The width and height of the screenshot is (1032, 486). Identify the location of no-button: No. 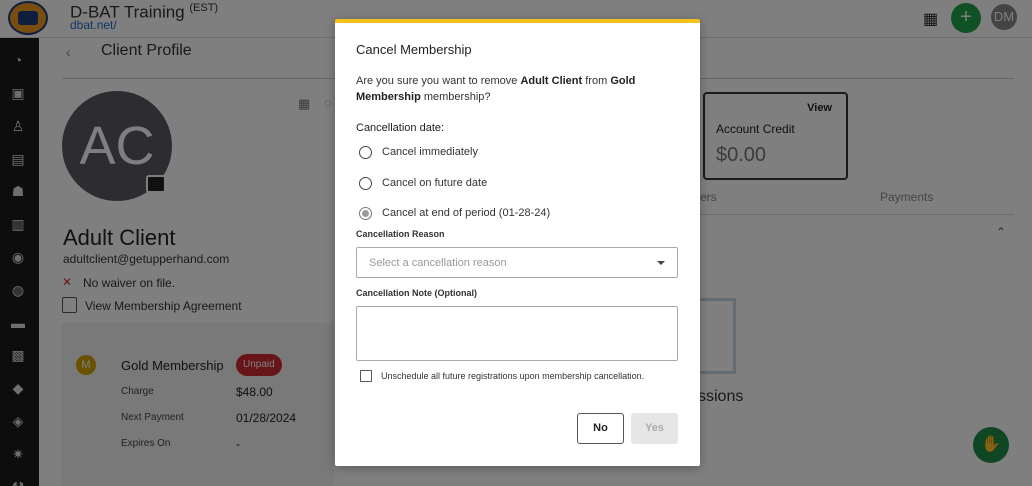
(600, 428).